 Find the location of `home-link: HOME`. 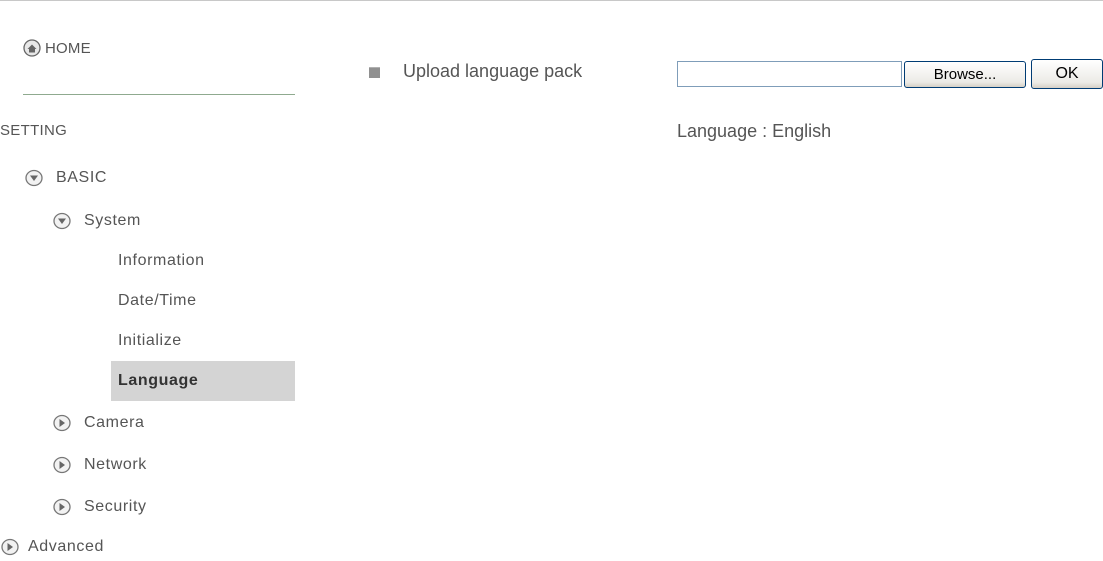

home-link: HOME is located at coordinates (57, 48).